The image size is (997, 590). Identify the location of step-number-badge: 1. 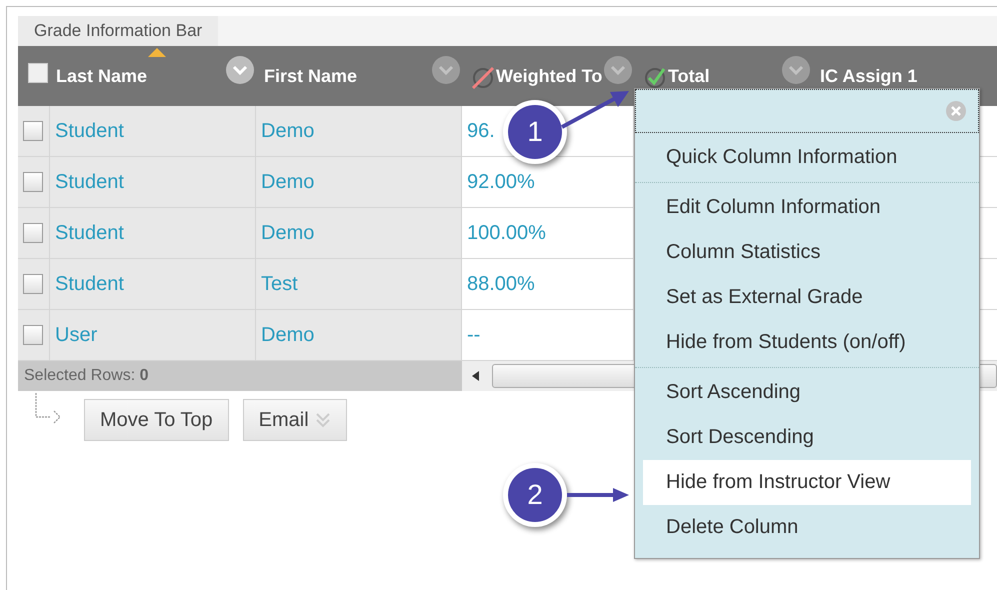
(535, 132).